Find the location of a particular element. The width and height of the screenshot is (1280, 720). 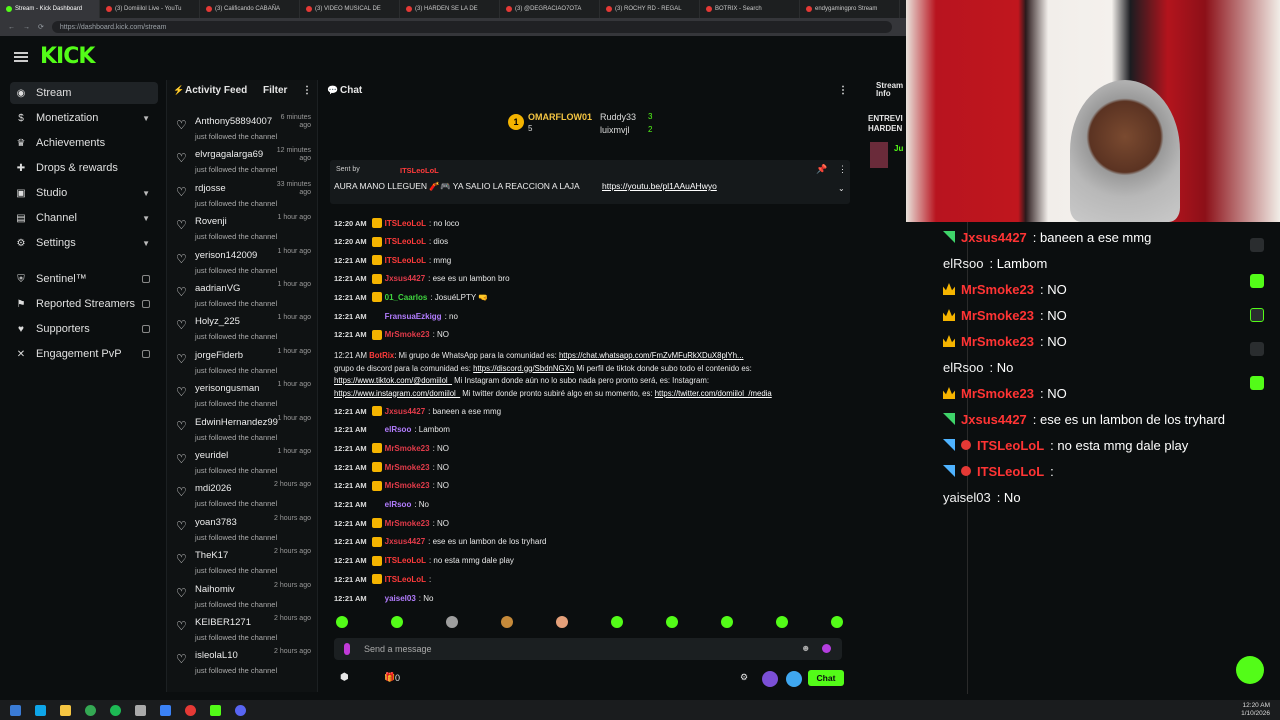

message-user: elRsoo is located at coordinates (398, 429).